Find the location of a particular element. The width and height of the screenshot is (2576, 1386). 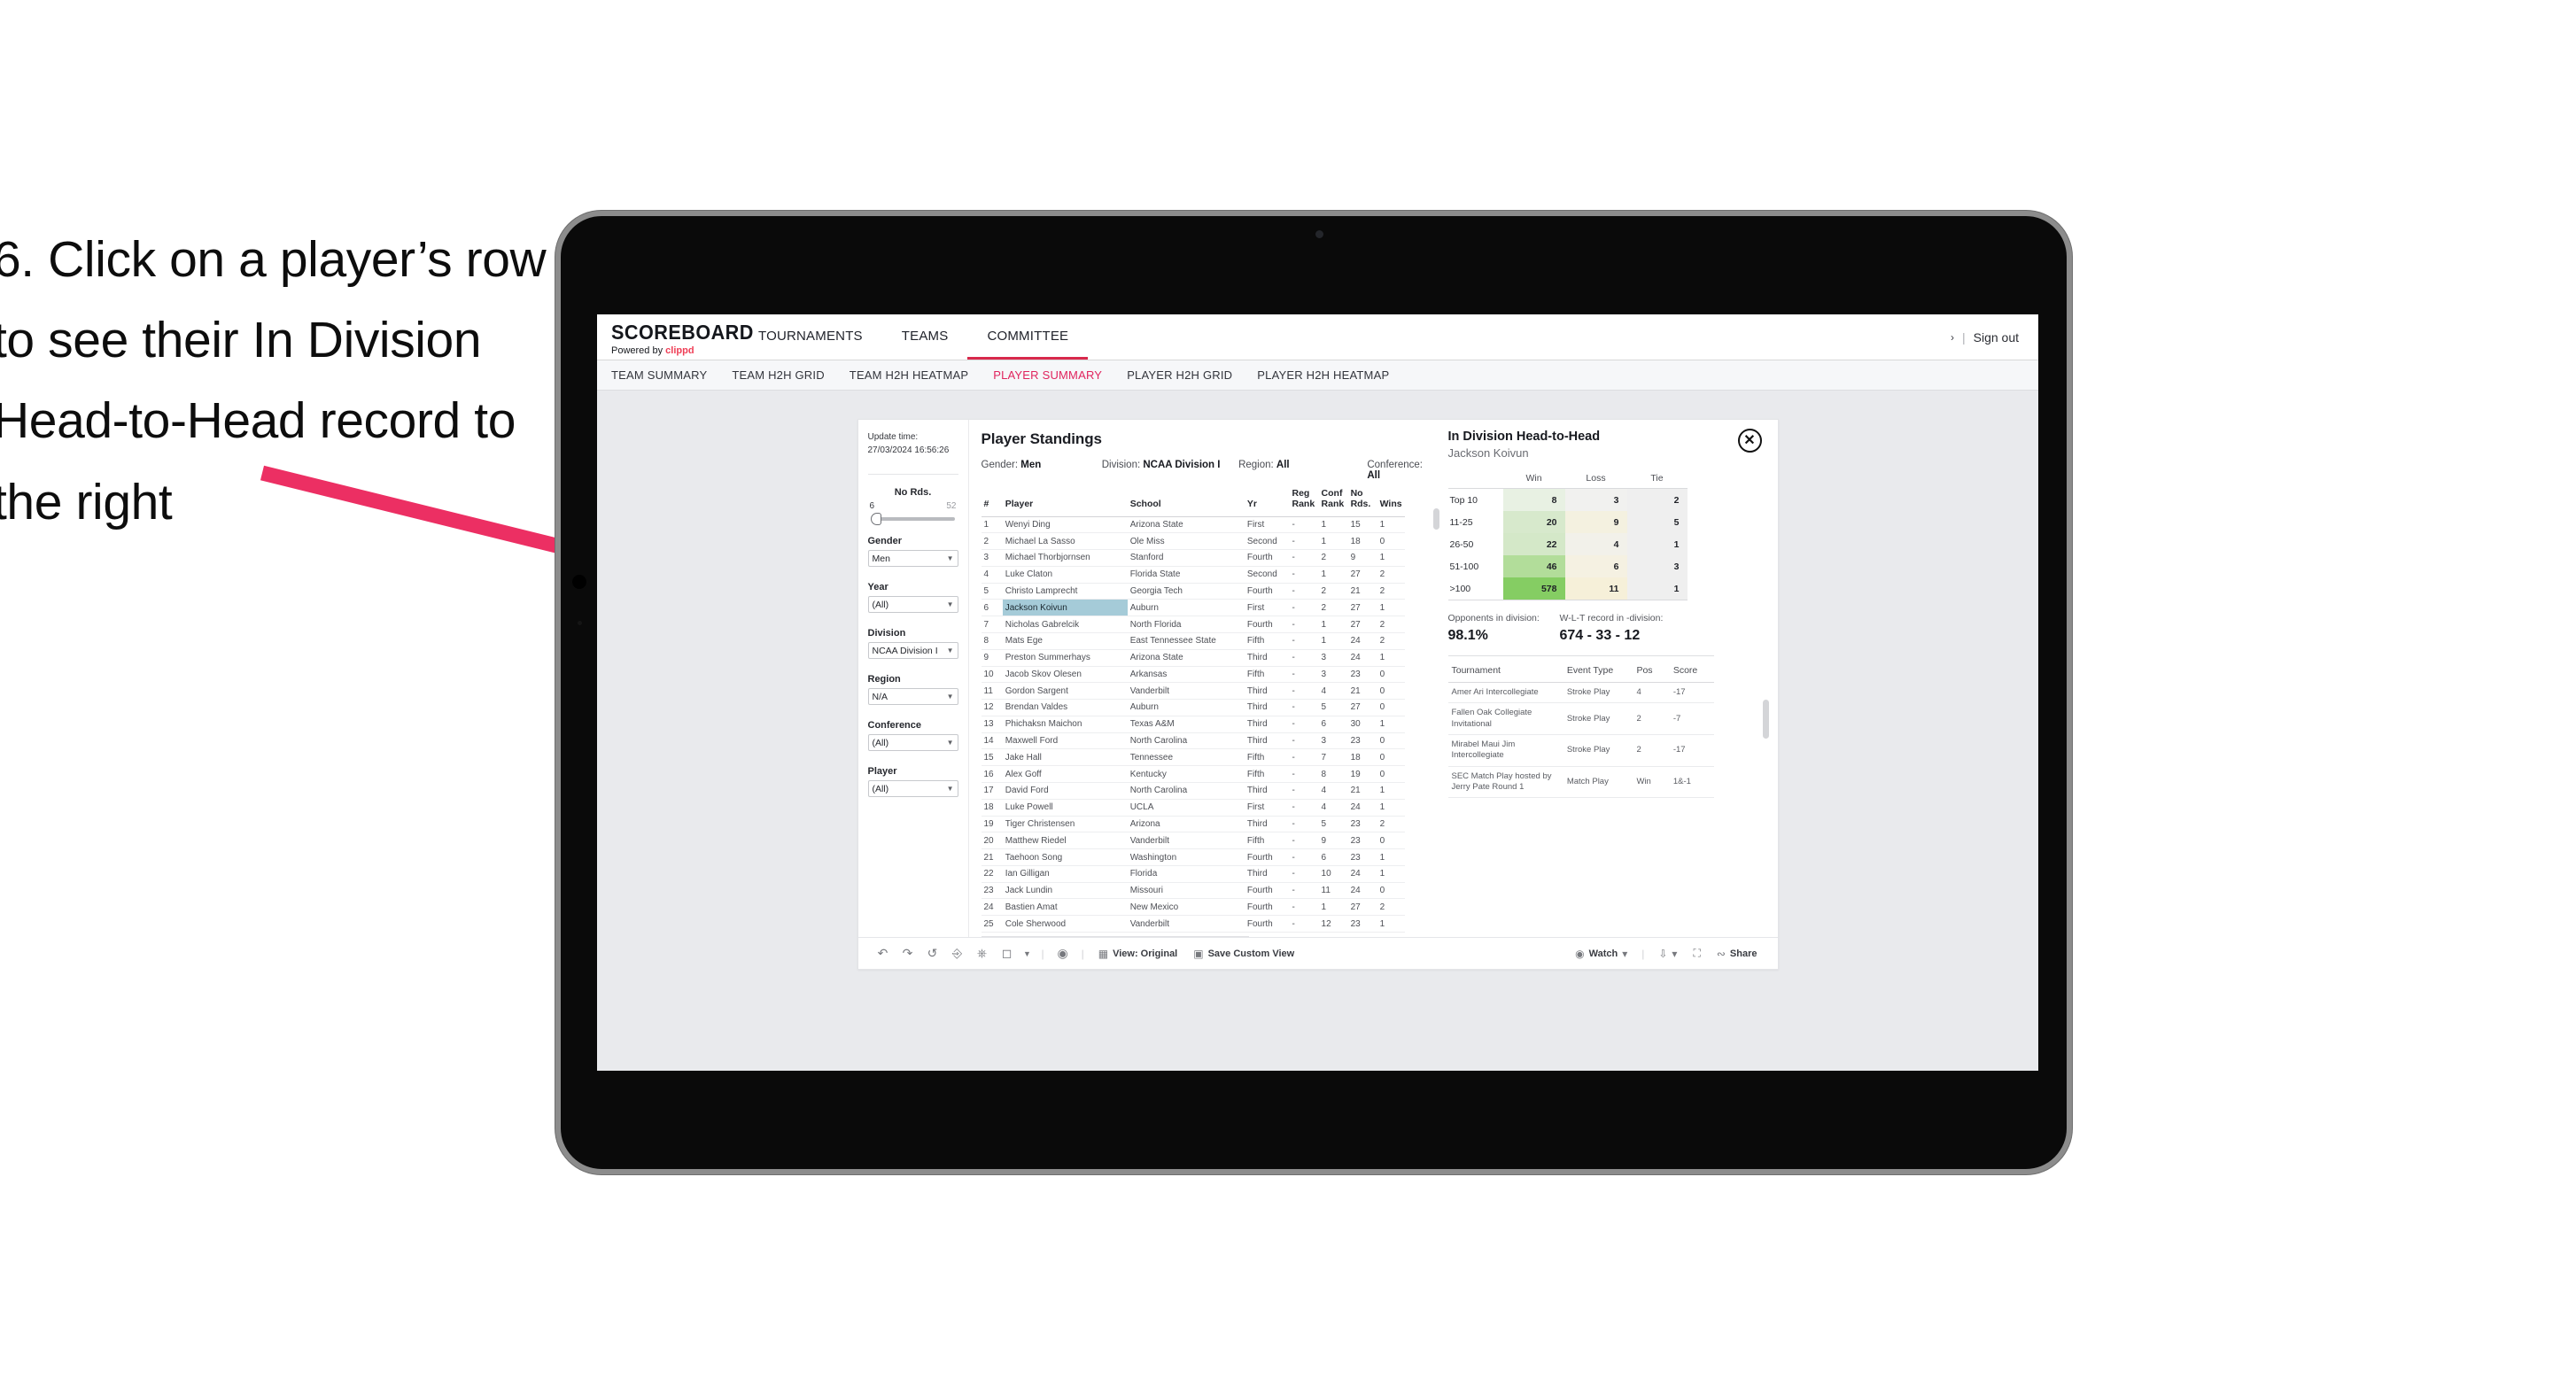

h2h-col-win: Win is located at coordinates (1533, 480).